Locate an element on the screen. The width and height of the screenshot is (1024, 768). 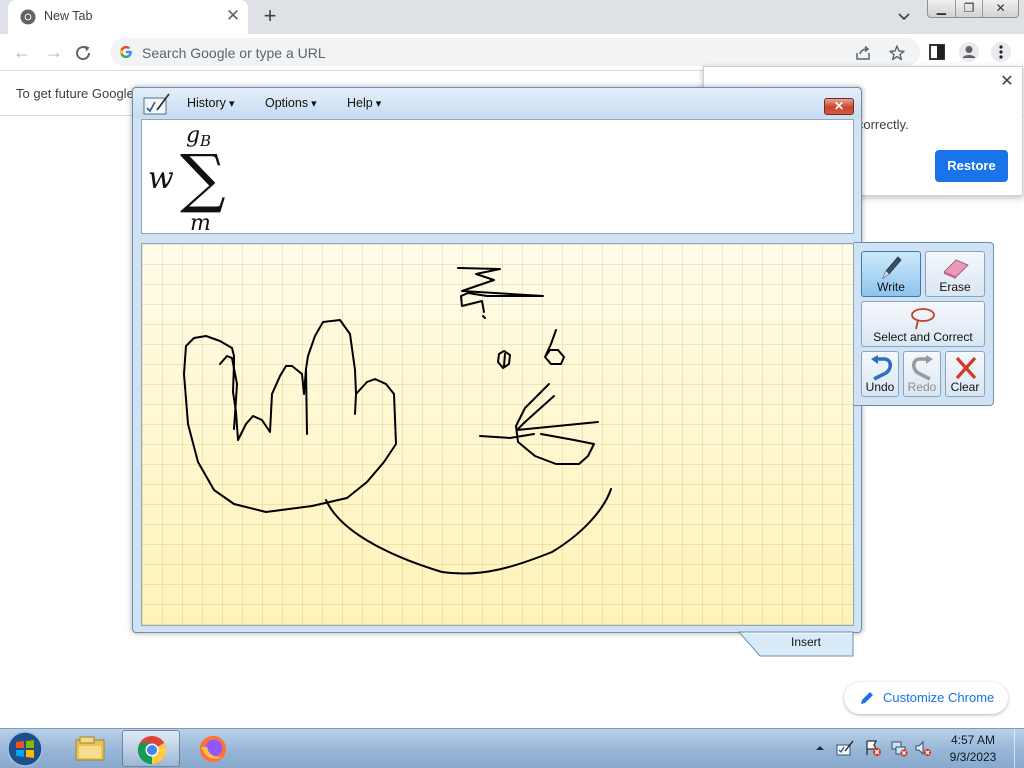
share-icon is located at coordinates (863, 53).